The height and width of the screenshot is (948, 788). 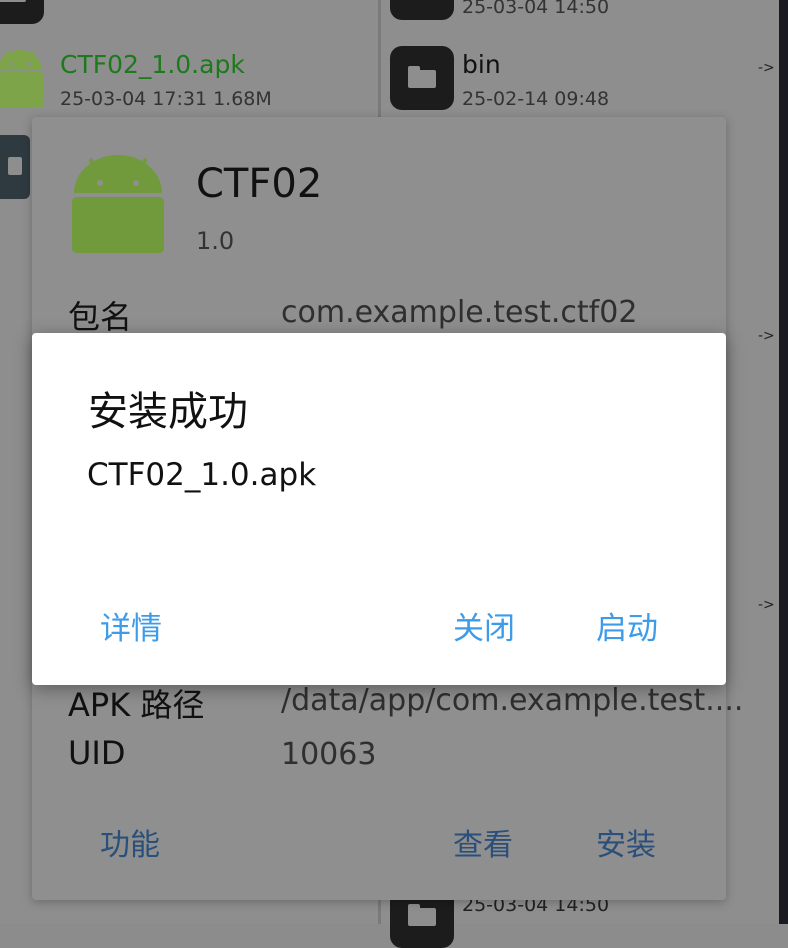 What do you see at coordinates (166, 99) in the screenshot?
I see `apk-file-meta: 25-03-04 17:31 1.68M` at bounding box center [166, 99].